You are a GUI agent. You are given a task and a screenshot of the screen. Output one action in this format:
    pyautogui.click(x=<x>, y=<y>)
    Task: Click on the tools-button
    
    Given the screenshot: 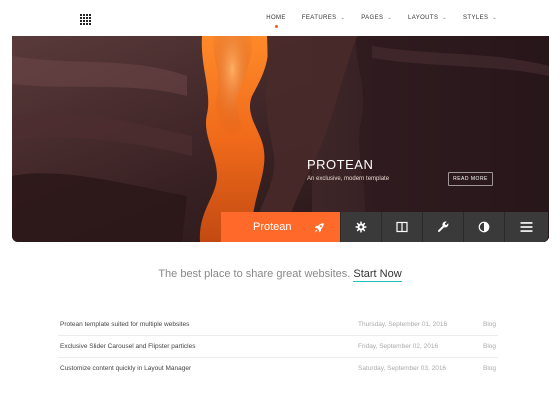 What is the action you would take?
    pyautogui.click(x=442, y=227)
    